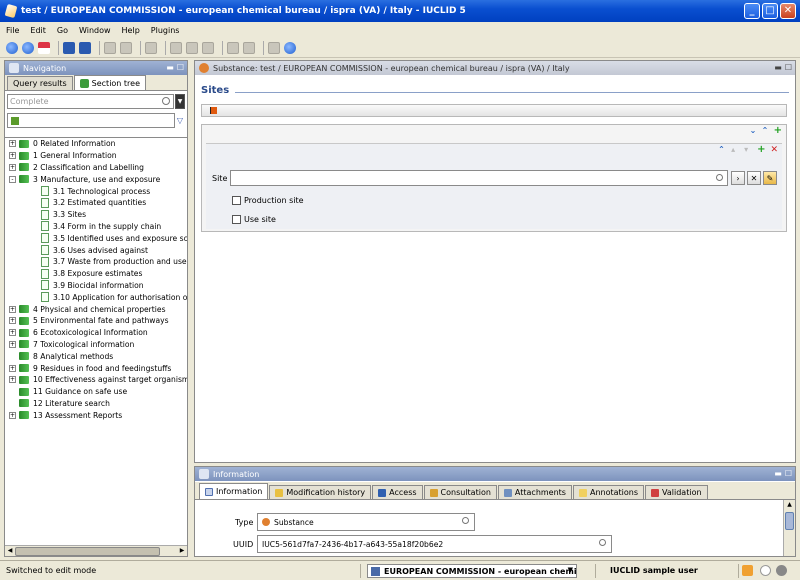 The width and height of the screenshot is (800, 580). I want to click on tree-item: +5 Environmental fate and pathways, so click(96, 321).